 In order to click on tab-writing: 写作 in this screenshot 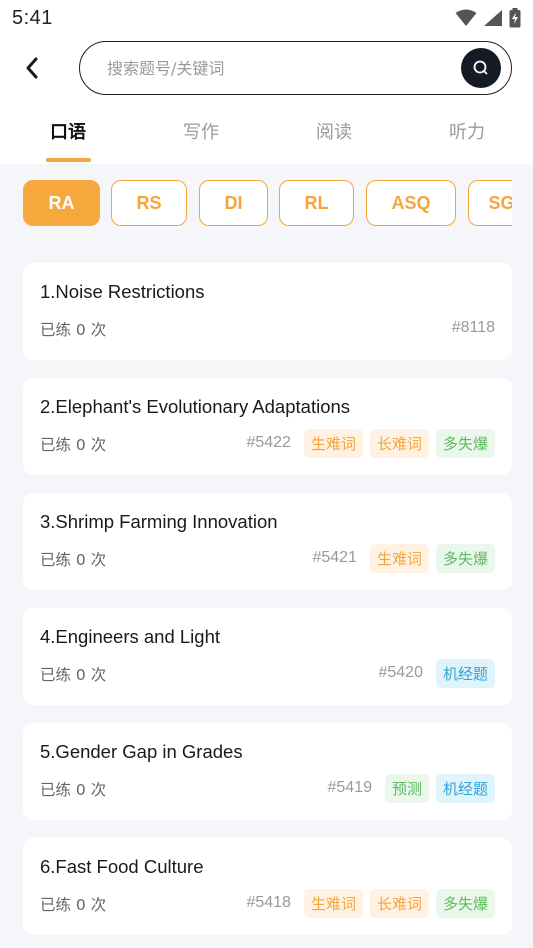, I will do `click(201, 141)`.